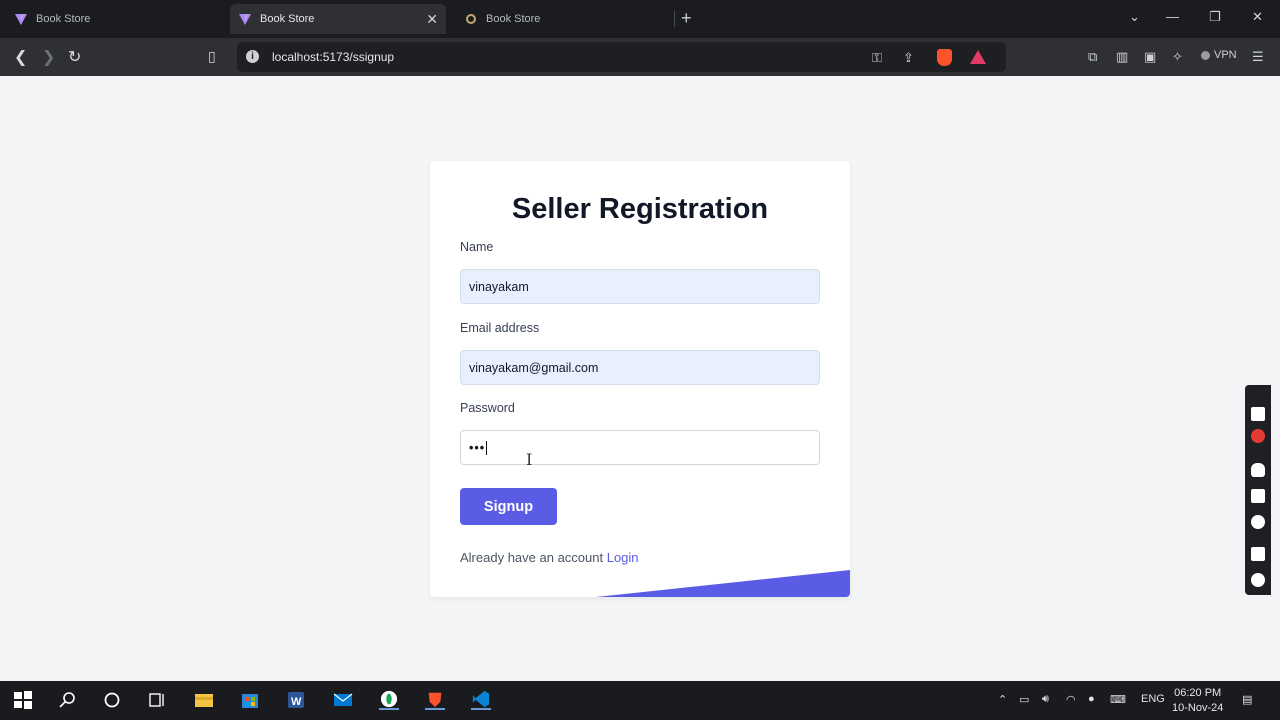 The image size is (1280, 720). What do you see at coordinates (1172, 16) in the screenshot?
I see `minimize-button: —` at bounding box center [1172, 16].